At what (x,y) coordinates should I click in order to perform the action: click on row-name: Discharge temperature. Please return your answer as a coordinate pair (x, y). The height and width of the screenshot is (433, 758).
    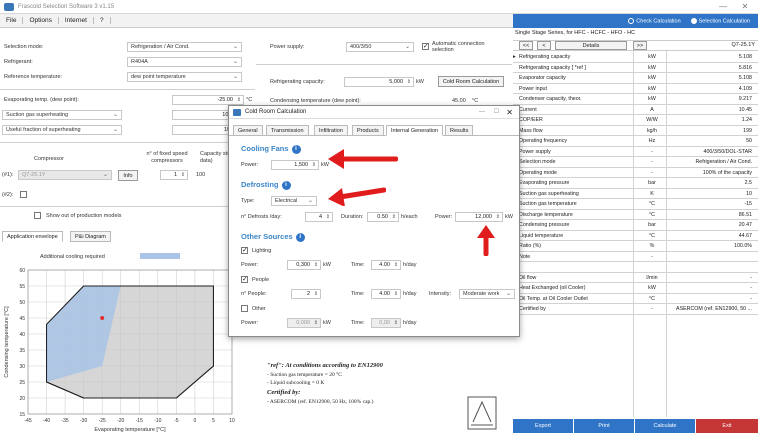
    Looking at the image, I should click on (546, 214).